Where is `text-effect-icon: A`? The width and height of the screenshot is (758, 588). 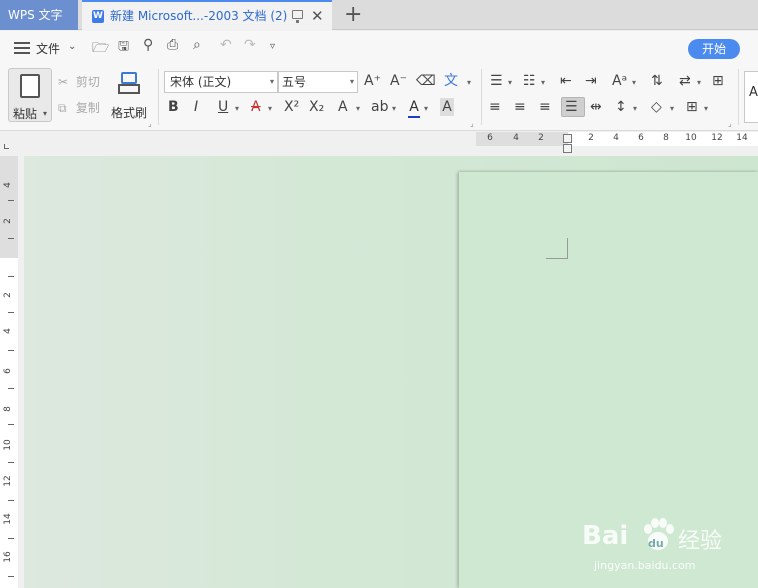 text-effect-icon: A is located at coordinates (343, 107).